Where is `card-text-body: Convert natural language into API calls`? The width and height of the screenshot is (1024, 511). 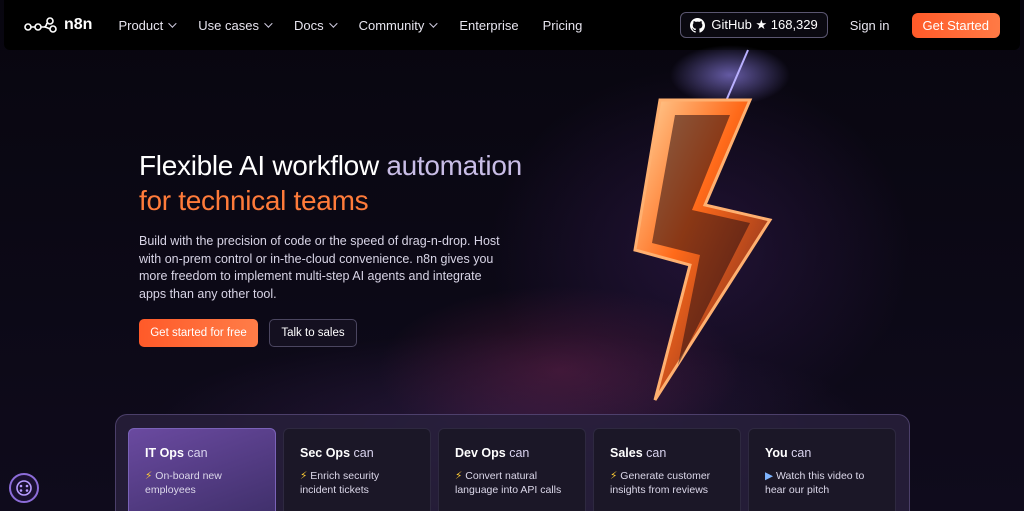
card-text-body: Convert natural language into API calls is located at coordinates (508, 483).